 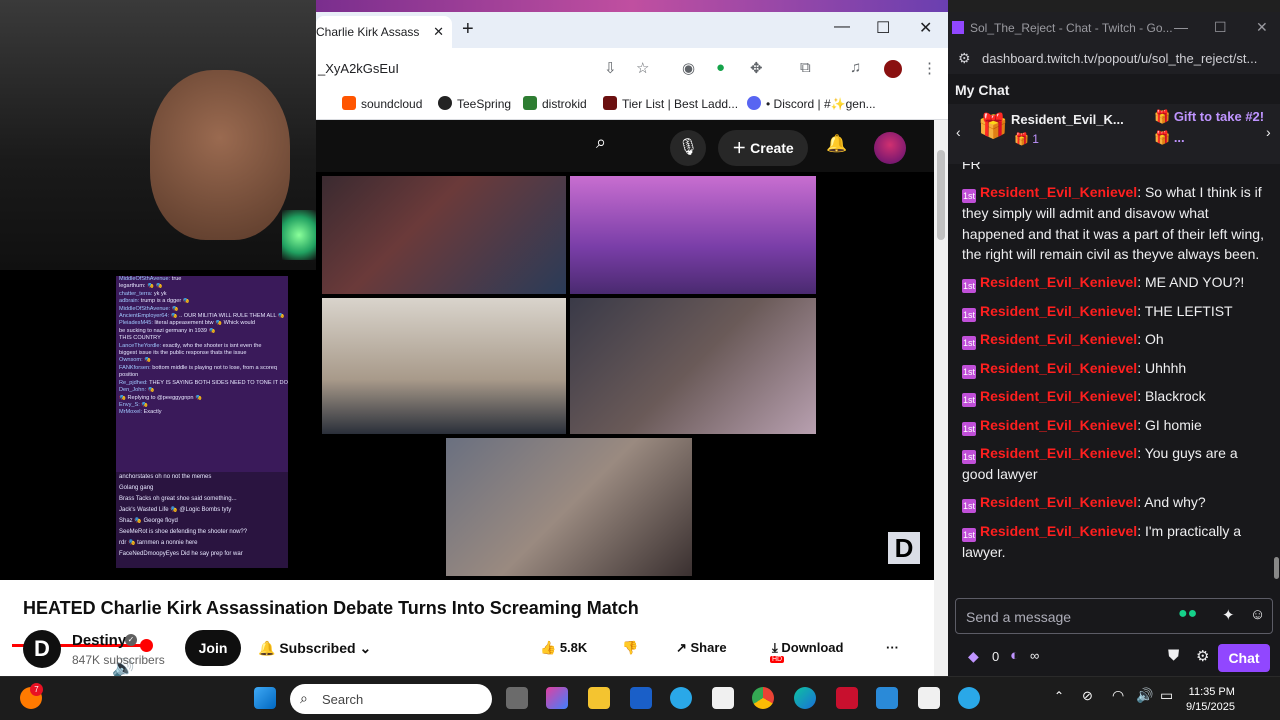 What do you see at coordinates (468, 29) in the screenshot?
I see `new-tab-icon: +` at bounding box center [468, 29].